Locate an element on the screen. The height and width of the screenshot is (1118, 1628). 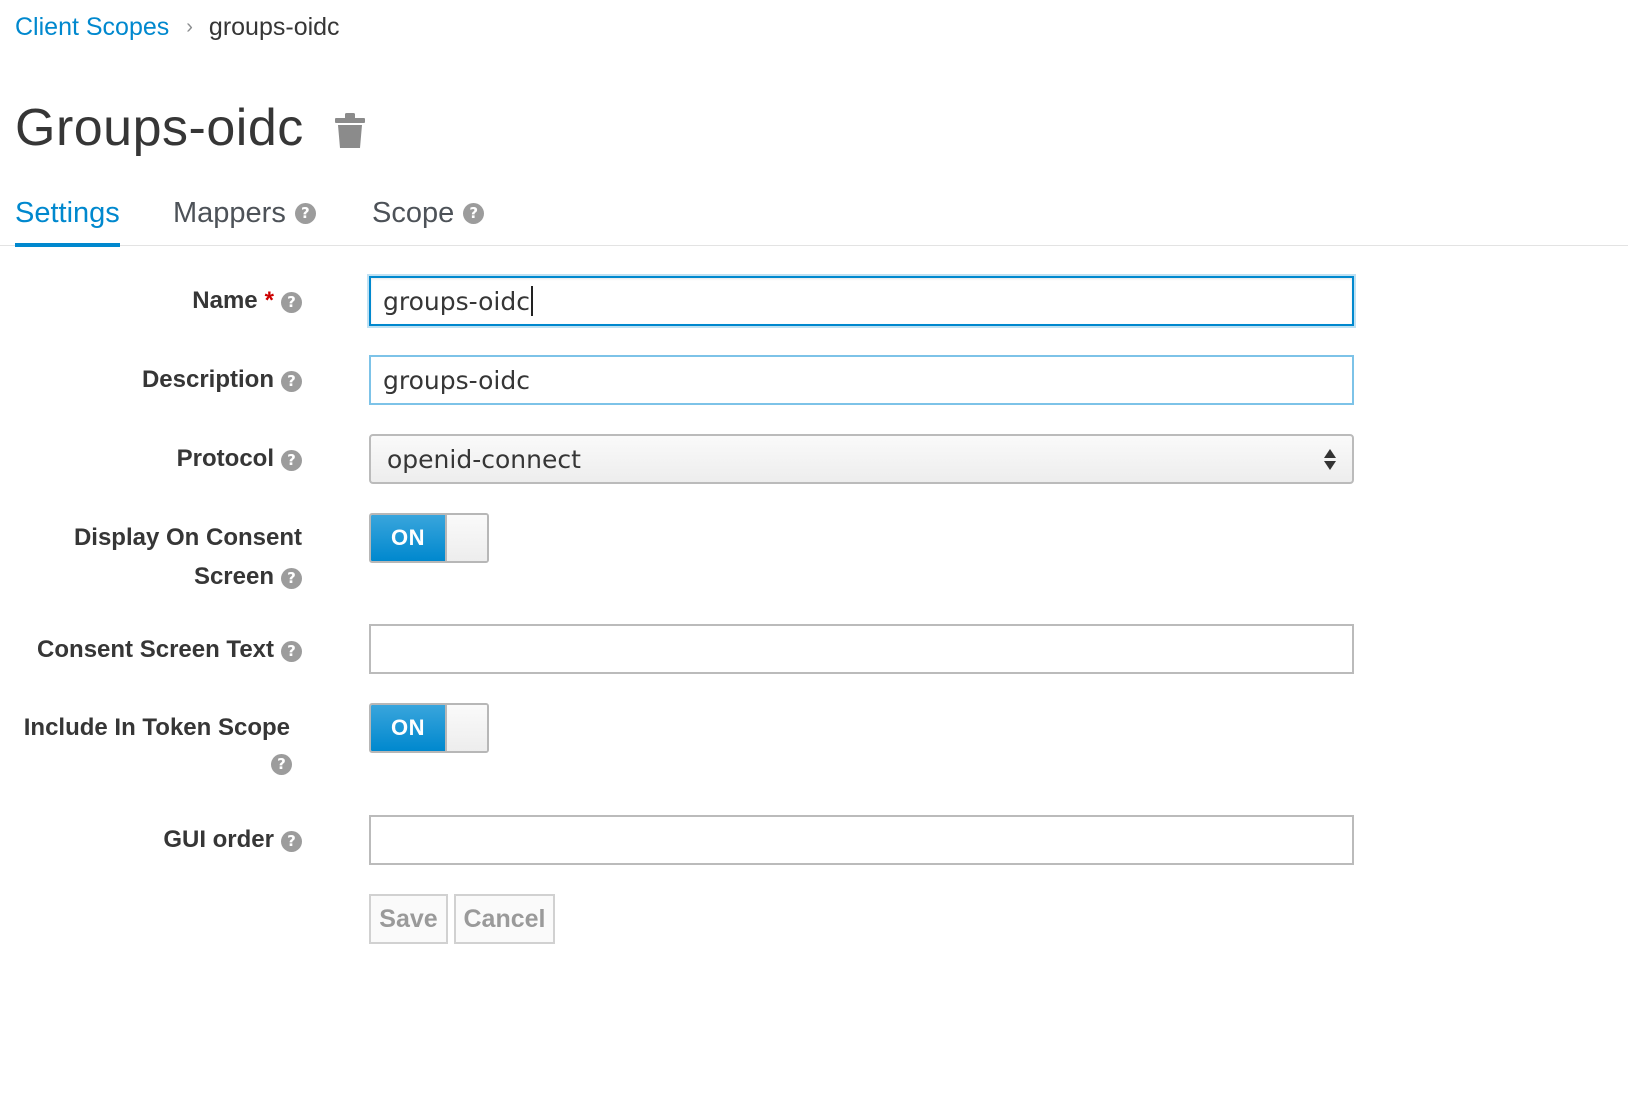
description-input: groups-oidc is located at coordinates (861, 380).